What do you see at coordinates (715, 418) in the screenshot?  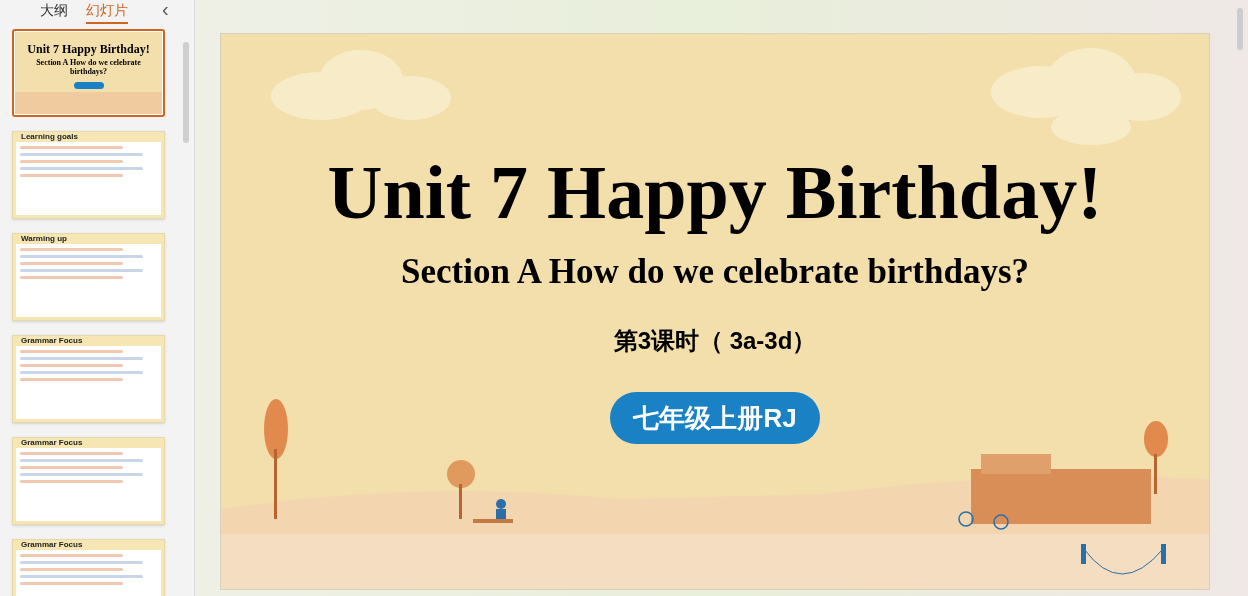 I see `grade-badge: 七年级上册RJ` at bounding box center [715, 418].